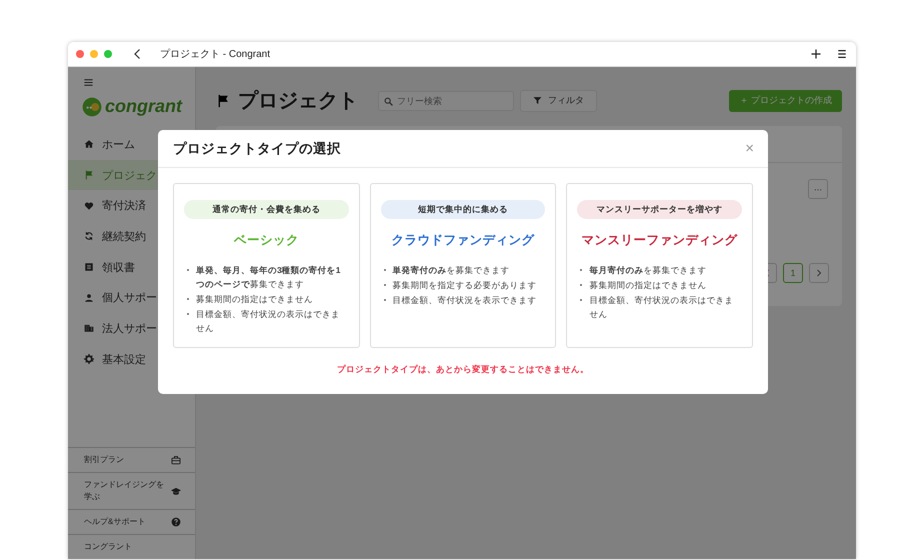 This screenshot has height=560, width=920. I want to click on logo-text: congrant, so click(143, 106).